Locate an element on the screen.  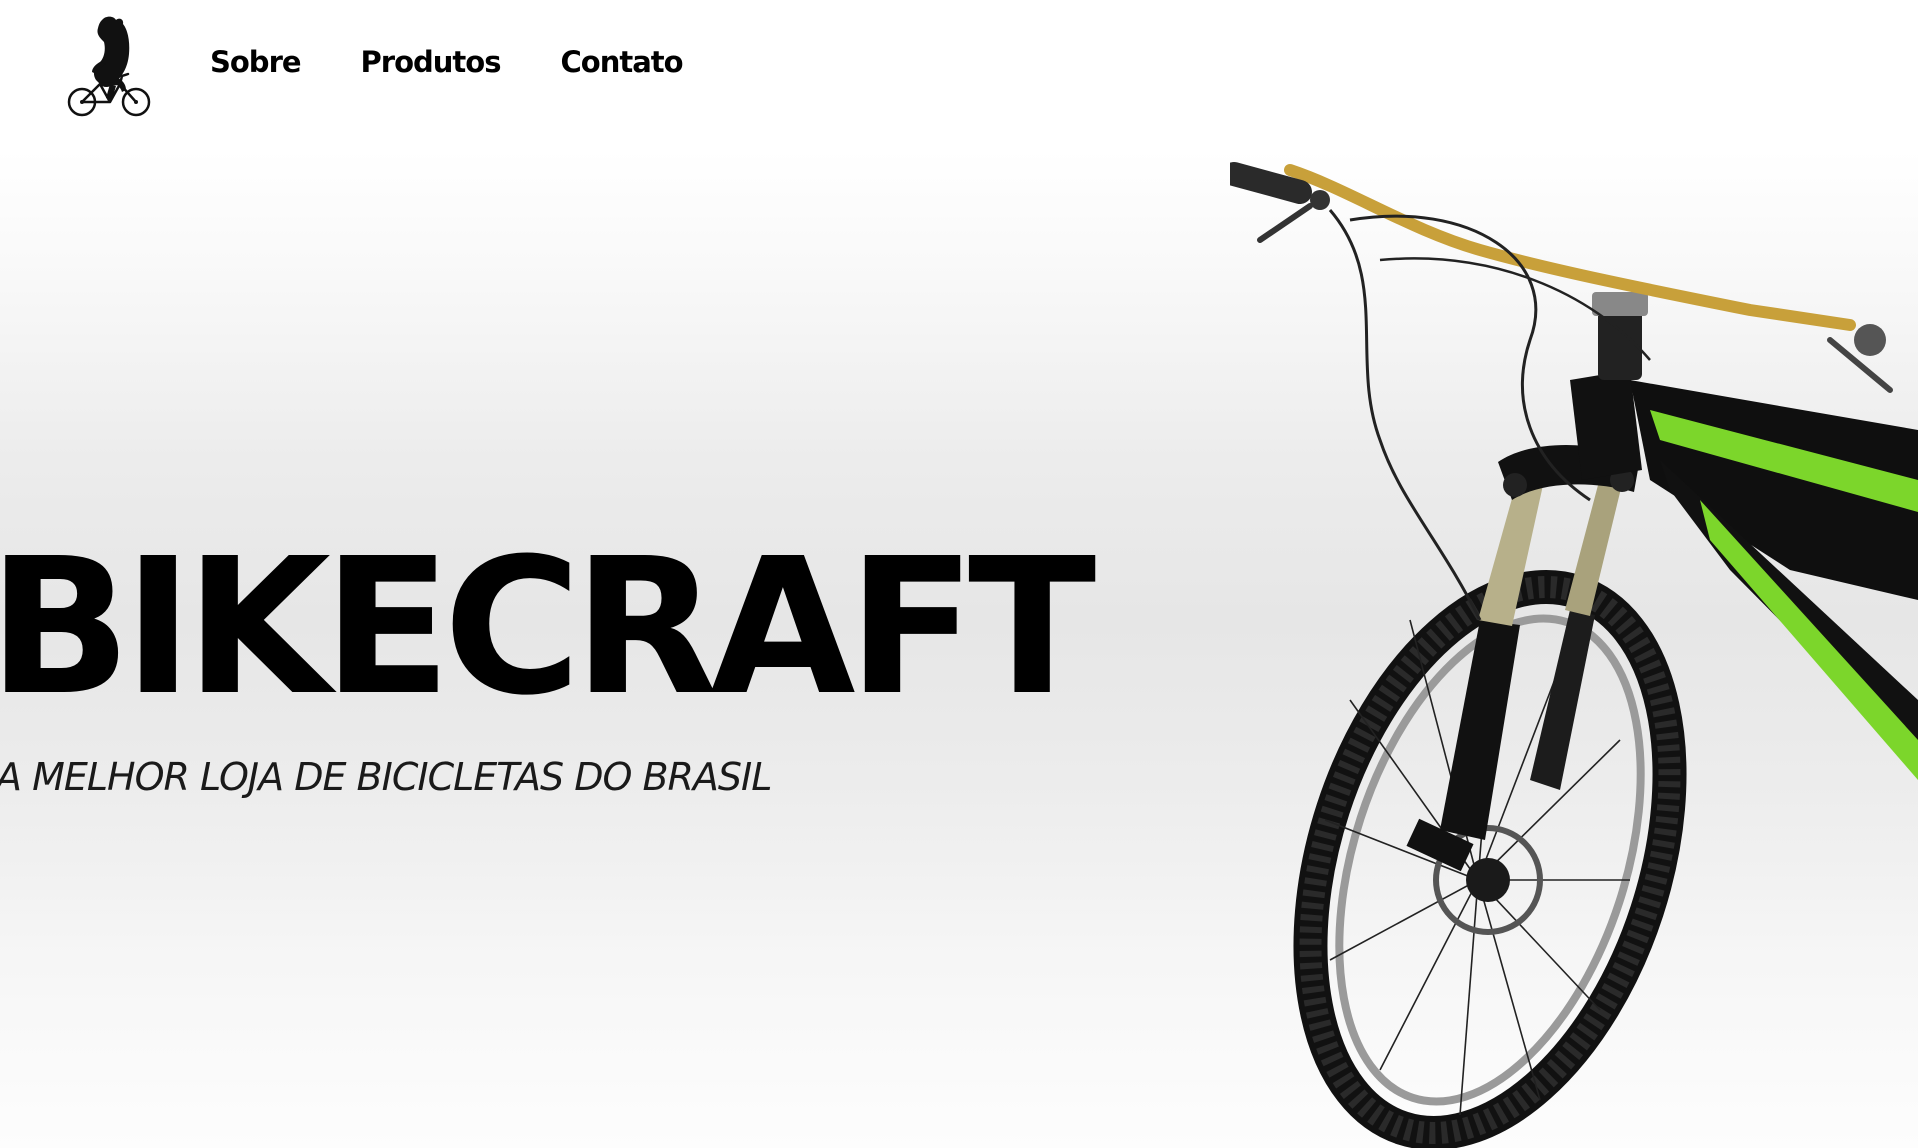
bear-riding-bicycle-icon is located at coordinates (109, 66).